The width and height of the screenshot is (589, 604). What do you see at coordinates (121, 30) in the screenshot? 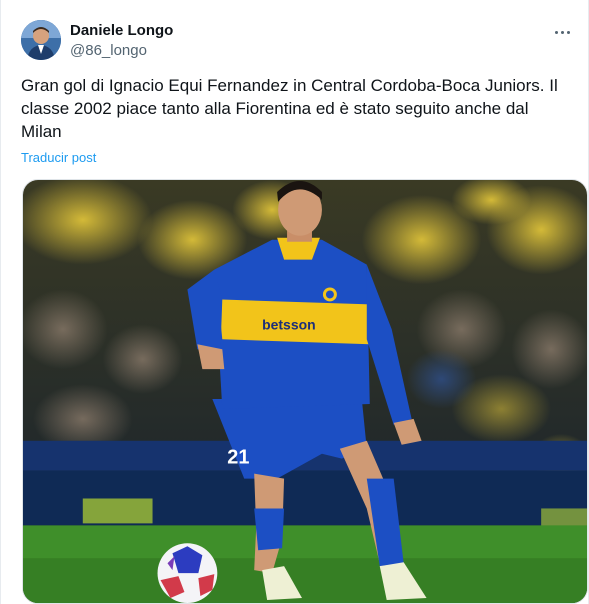
I see `author-name: Daniele Longo` at bounding box center [121, 30].